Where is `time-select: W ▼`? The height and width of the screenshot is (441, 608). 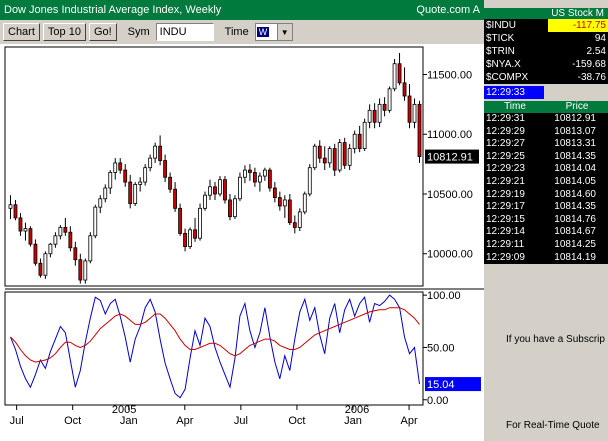 time-select: W ▼ is located at coordinates (273, 32).